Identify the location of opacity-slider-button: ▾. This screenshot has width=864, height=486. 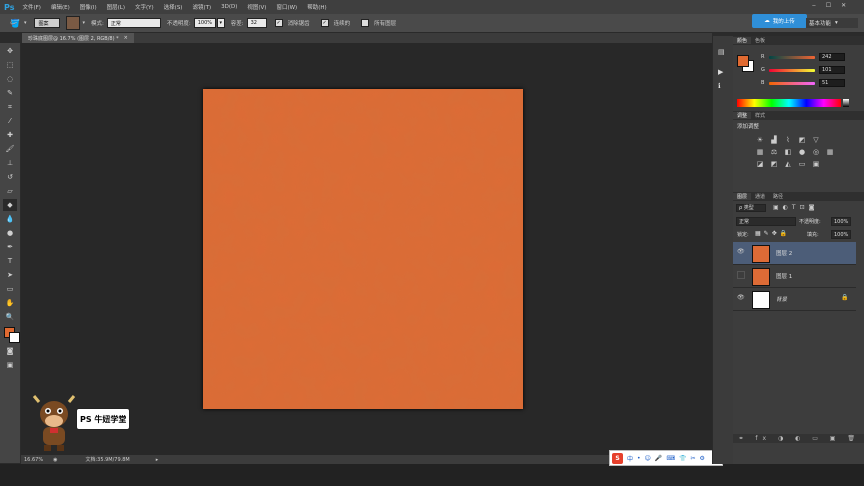
(220, 23).